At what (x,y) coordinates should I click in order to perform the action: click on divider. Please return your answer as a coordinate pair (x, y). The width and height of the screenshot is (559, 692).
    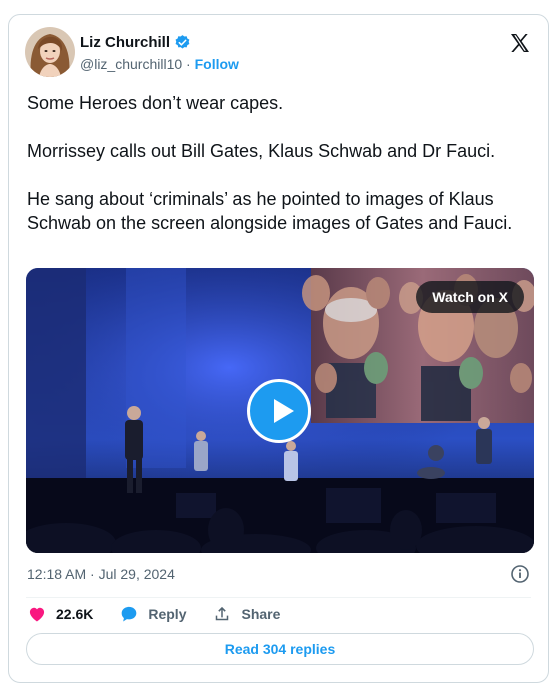
    Looking at the image, I should click on (278, 597).